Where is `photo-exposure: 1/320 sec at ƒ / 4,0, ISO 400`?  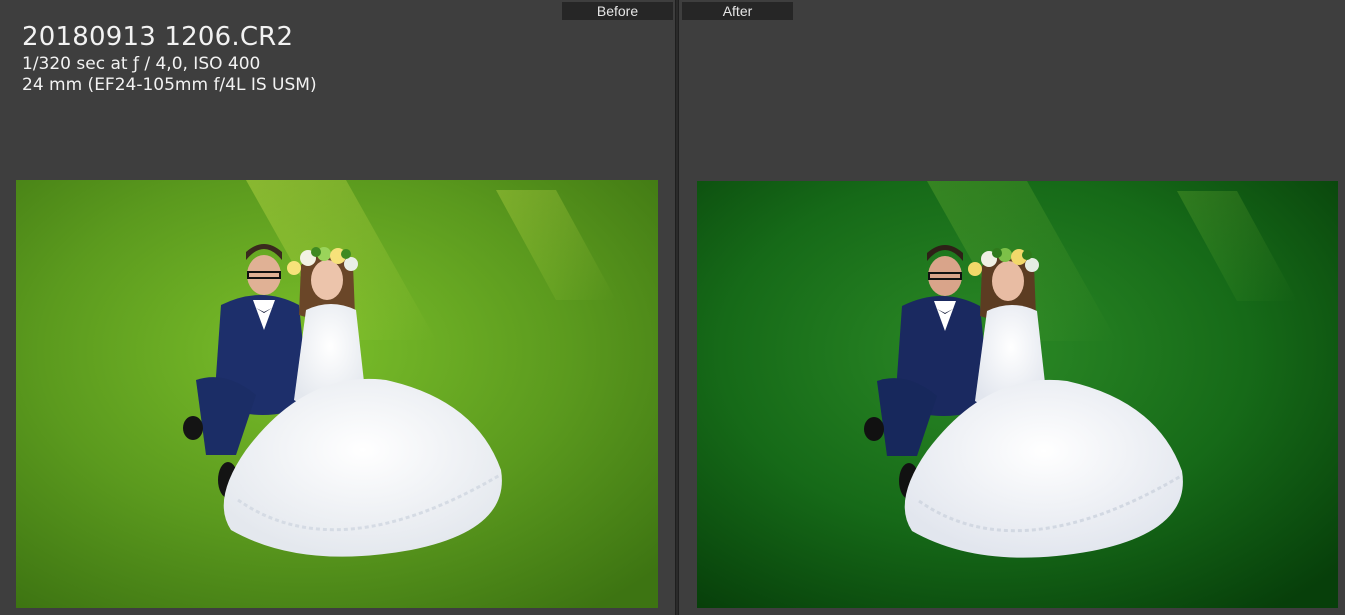 photo-exposure: 1/320 sec at ƒ / 4,0, ISO 400 is located at coordinates (141, 64).